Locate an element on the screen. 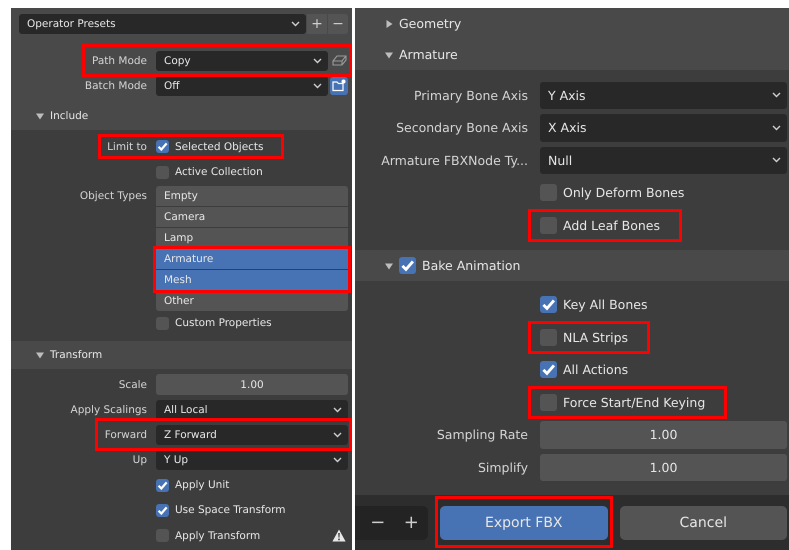 Image resolution: width=789 pixels, height=550 pixels. section-title: Transform is located at coordinates (76, 354).